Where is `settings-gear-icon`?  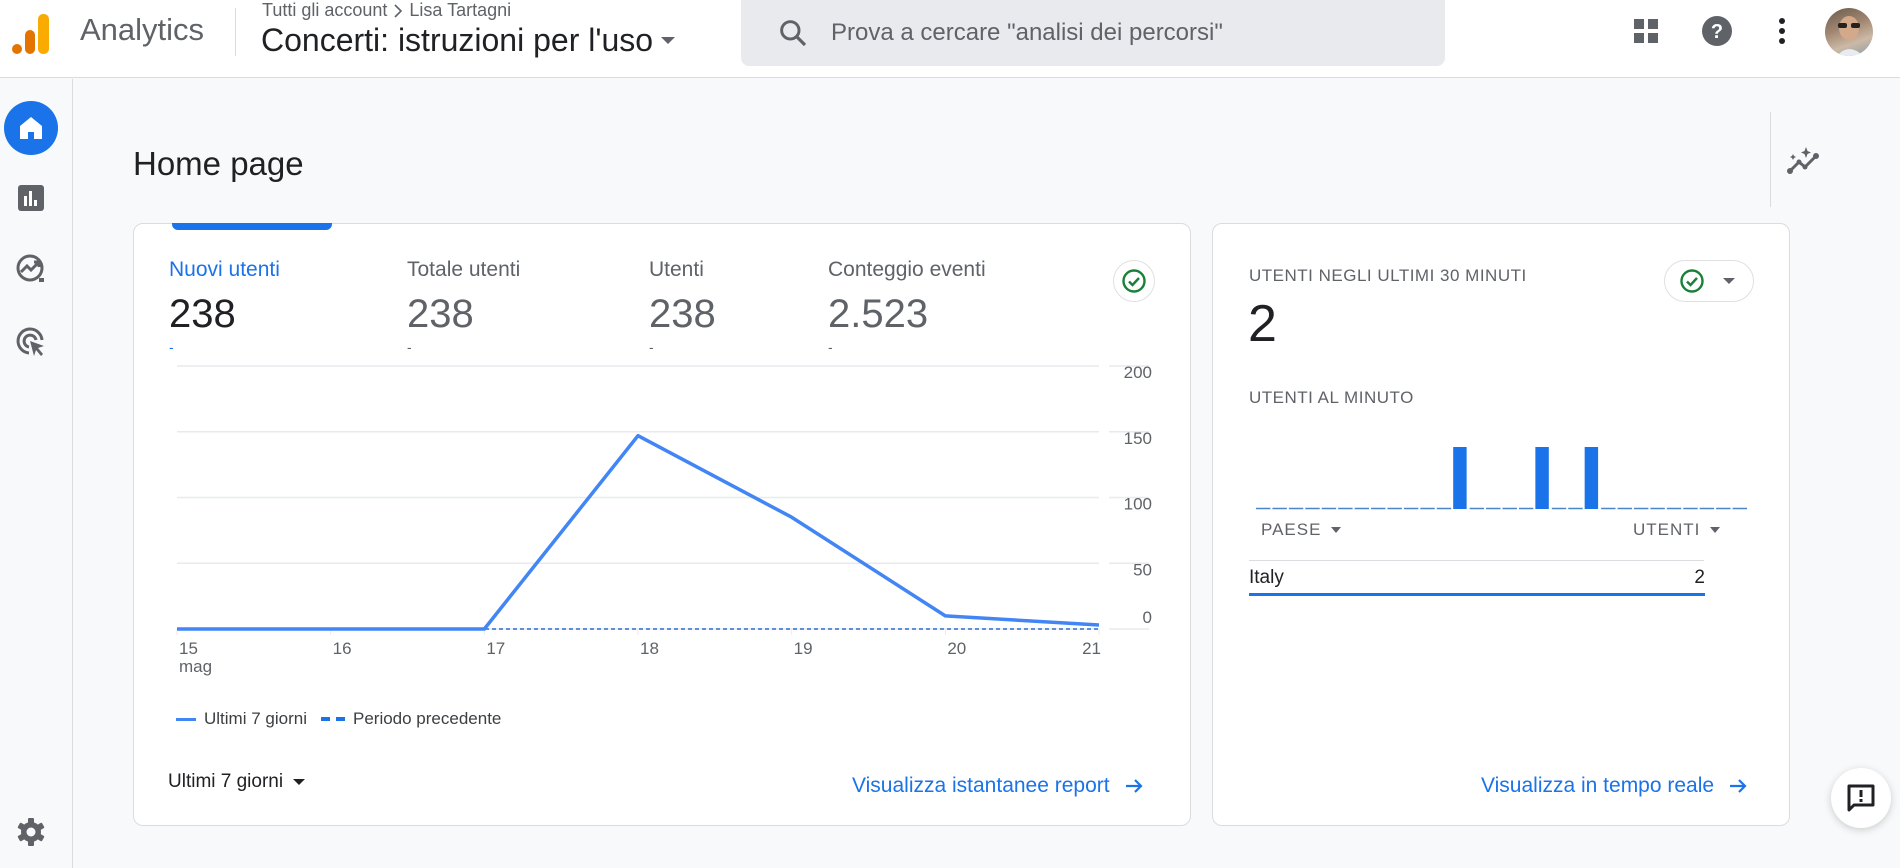
settings-gear-icon is located at coordinates (31, 832).